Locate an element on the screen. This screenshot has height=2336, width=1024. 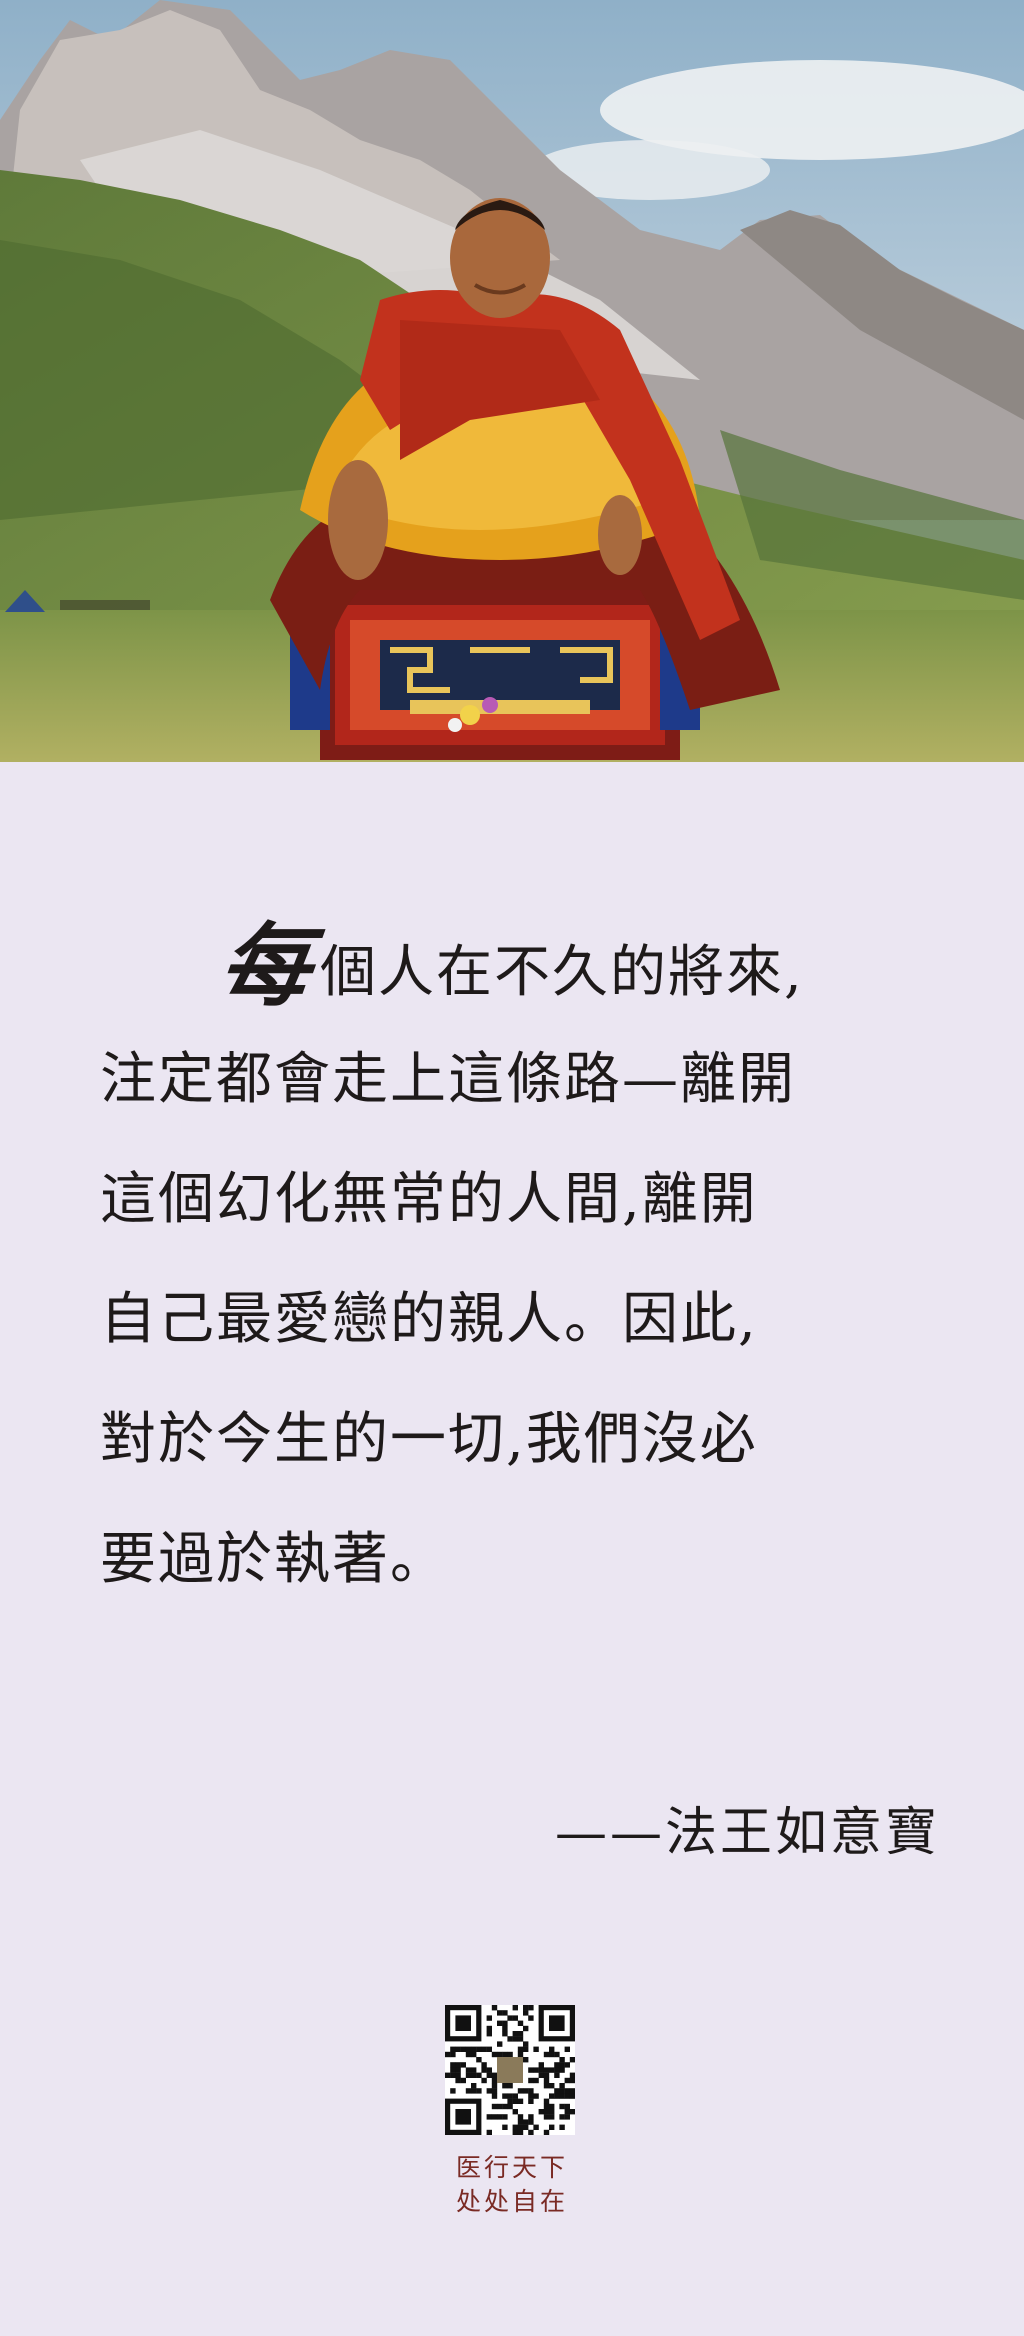
quote-line-text: 個人在不久的將來, is located at coordinates (562, 972).